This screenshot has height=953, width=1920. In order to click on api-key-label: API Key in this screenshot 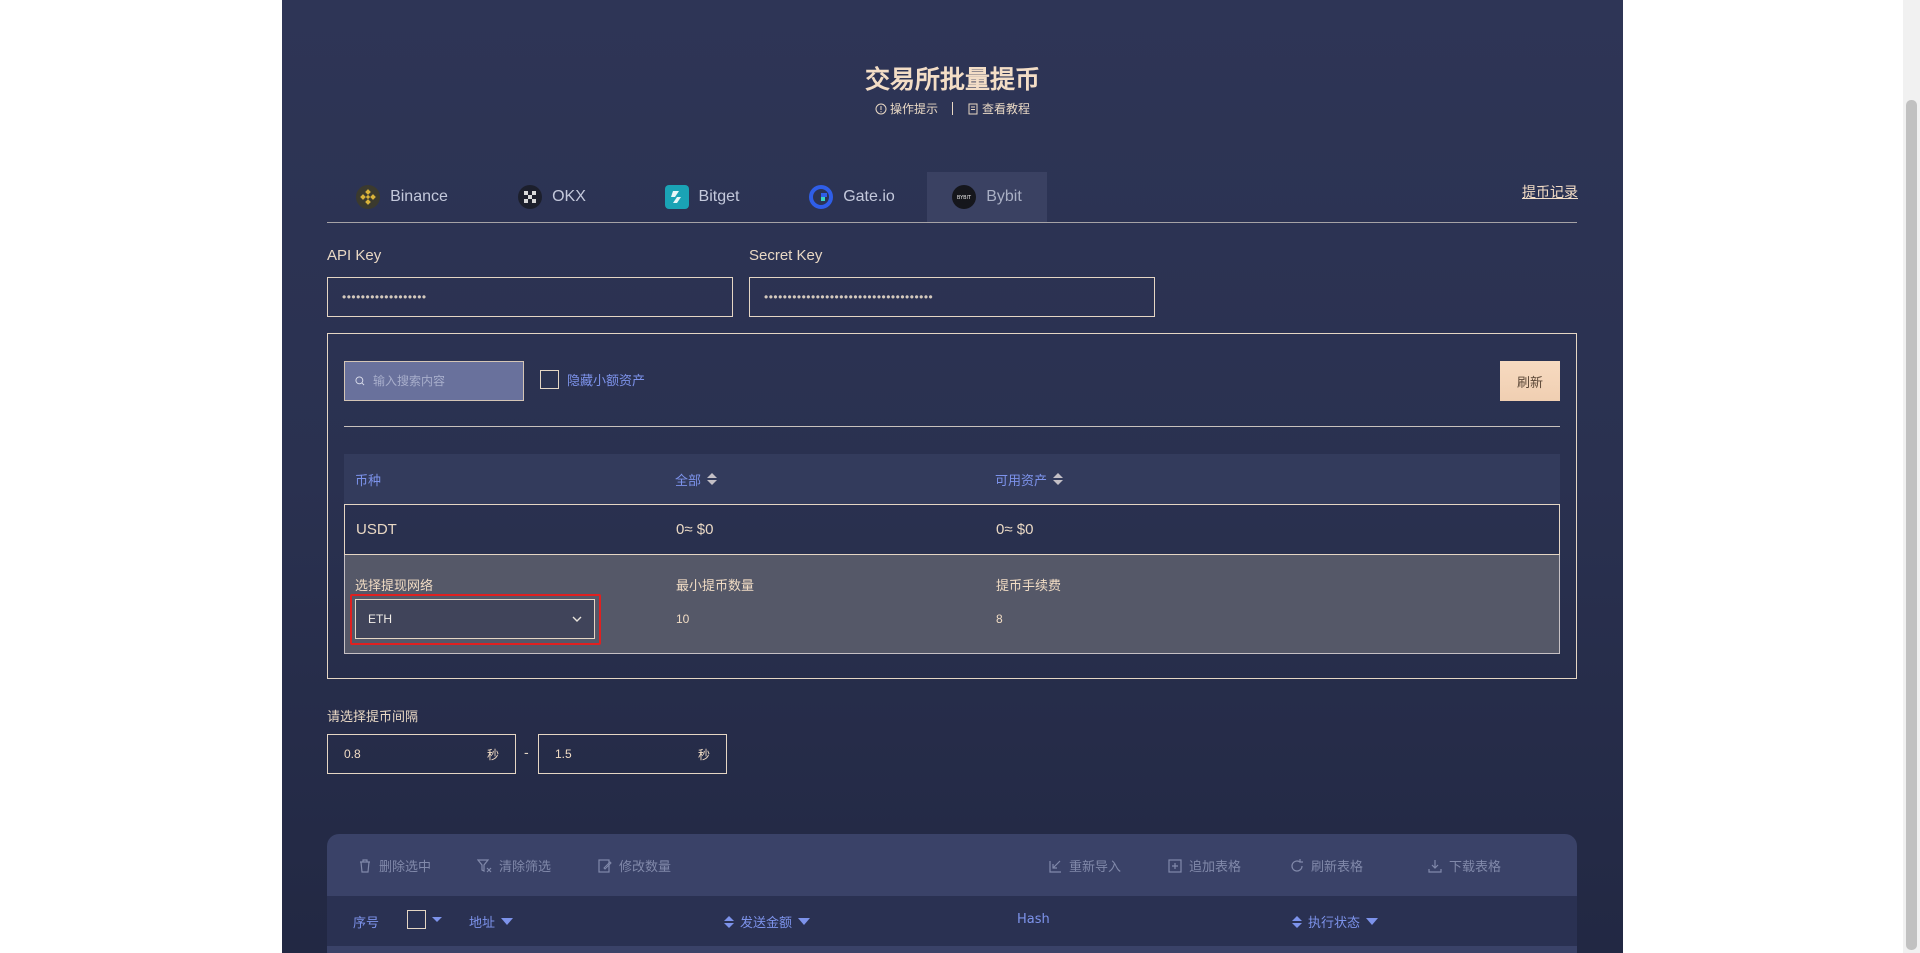, I will do `click(354, 255)`.